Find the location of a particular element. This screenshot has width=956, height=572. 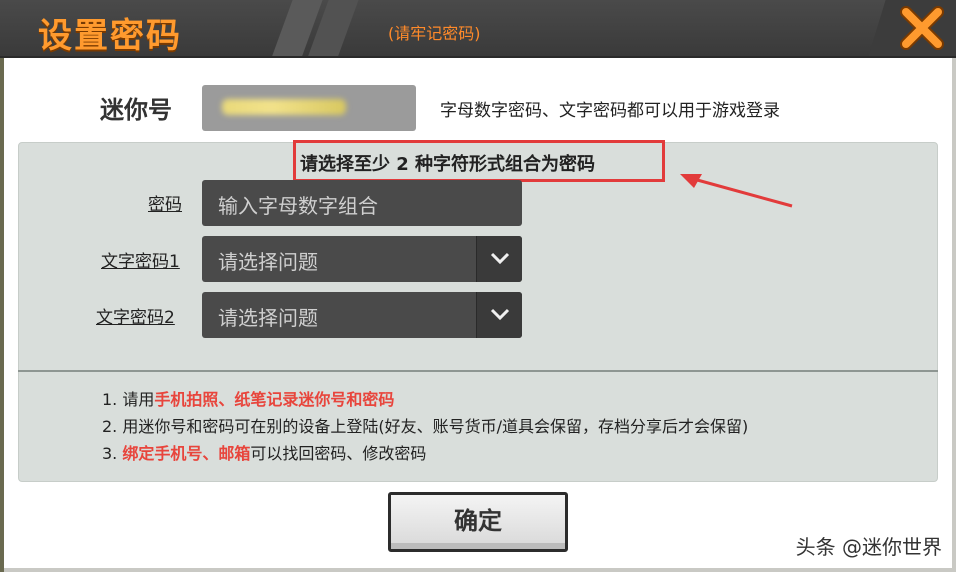

annotation-arrow-icon is located at coordinates (736, 191).